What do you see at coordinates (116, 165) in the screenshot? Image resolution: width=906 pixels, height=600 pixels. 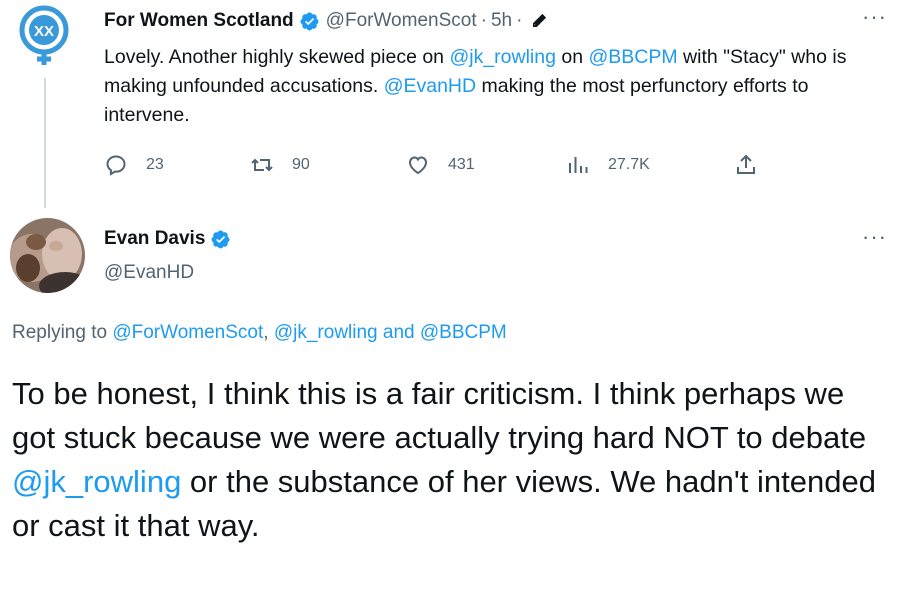 I see `reply-icon` at bounding box center [116, 165].